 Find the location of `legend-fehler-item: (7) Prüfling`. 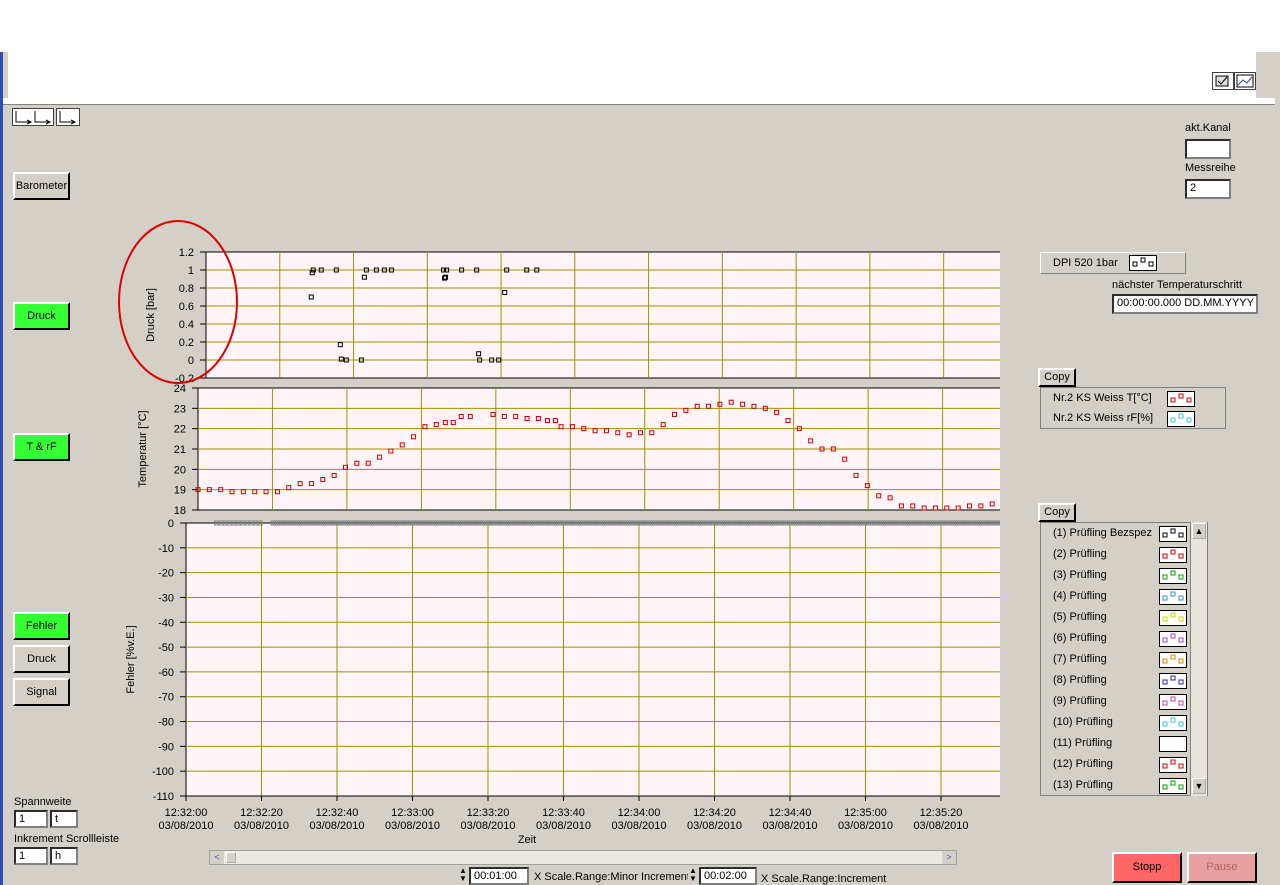

legend-fehler-item: (7) Prüfling is located at coordinates (1080, 659).